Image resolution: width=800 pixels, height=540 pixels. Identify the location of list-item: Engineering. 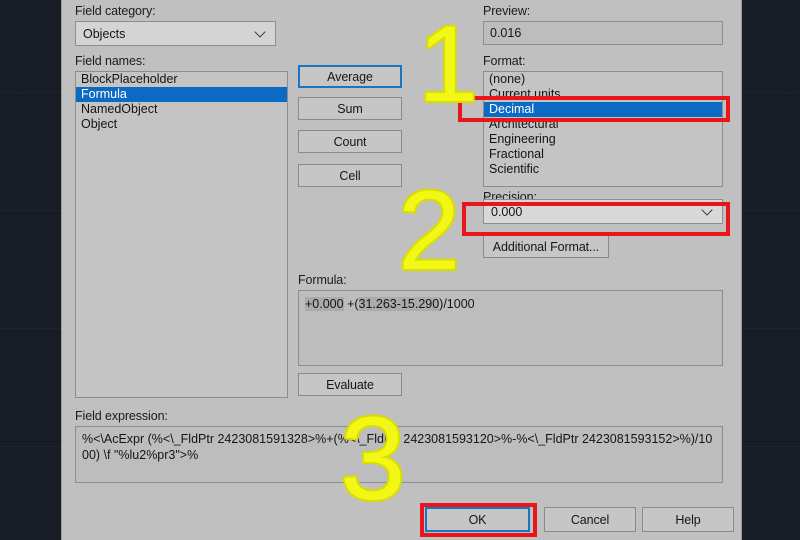
(603, 139).